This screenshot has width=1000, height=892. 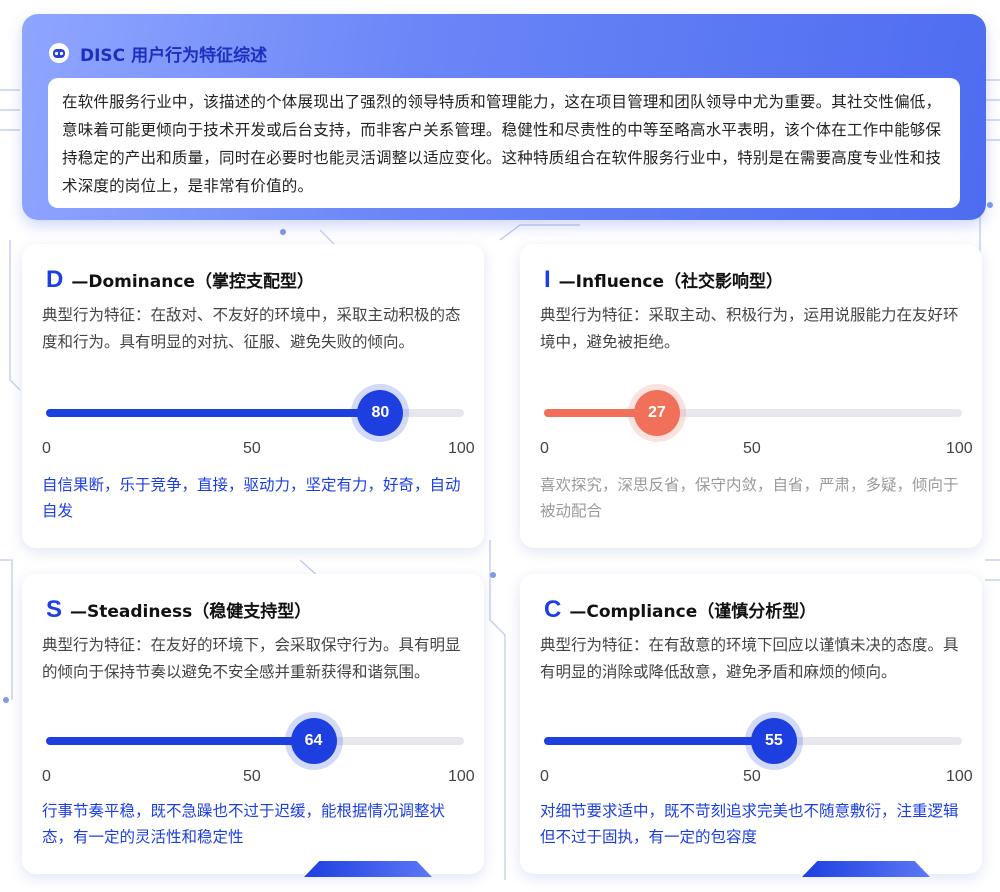 What do you see at coordinates (749, 328) in the screenshot?
I see `card-description: 典型行为特征：采取主动、积极行为，运用说服能力在友好环境中，避免被拒绝。` at bounding box center [749, 328].